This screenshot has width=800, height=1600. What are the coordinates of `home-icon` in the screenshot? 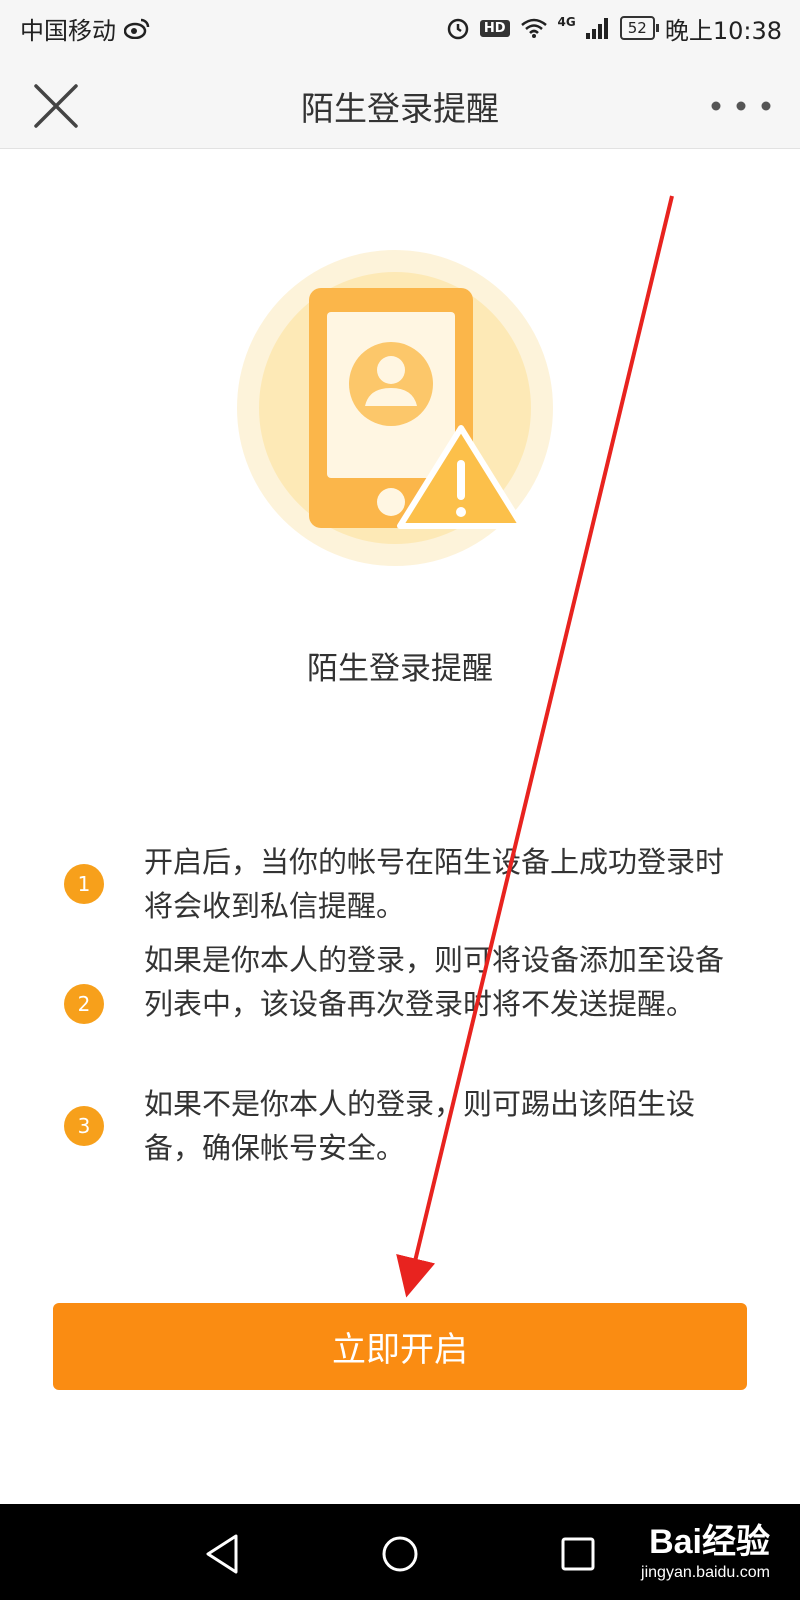 It's located at (400, 1554).